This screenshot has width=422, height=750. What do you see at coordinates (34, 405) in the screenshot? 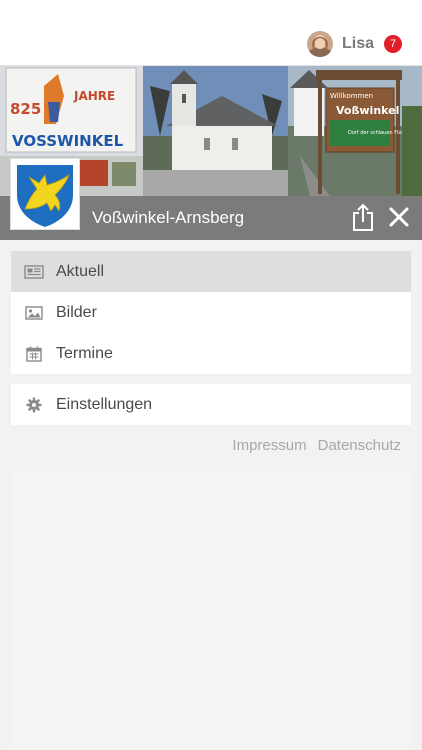
I see `gear-icon` at bounding box center [34, 405].